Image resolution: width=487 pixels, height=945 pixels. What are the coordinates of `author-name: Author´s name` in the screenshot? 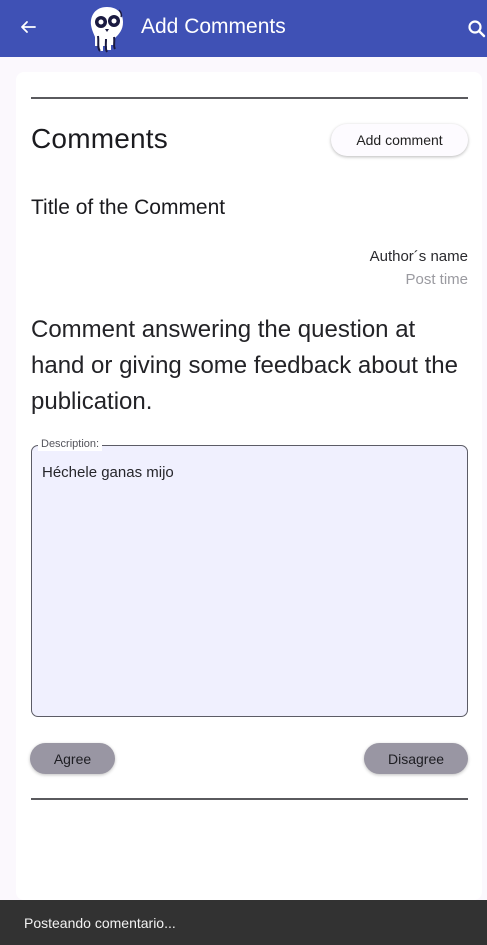 It's located at (418, 256).